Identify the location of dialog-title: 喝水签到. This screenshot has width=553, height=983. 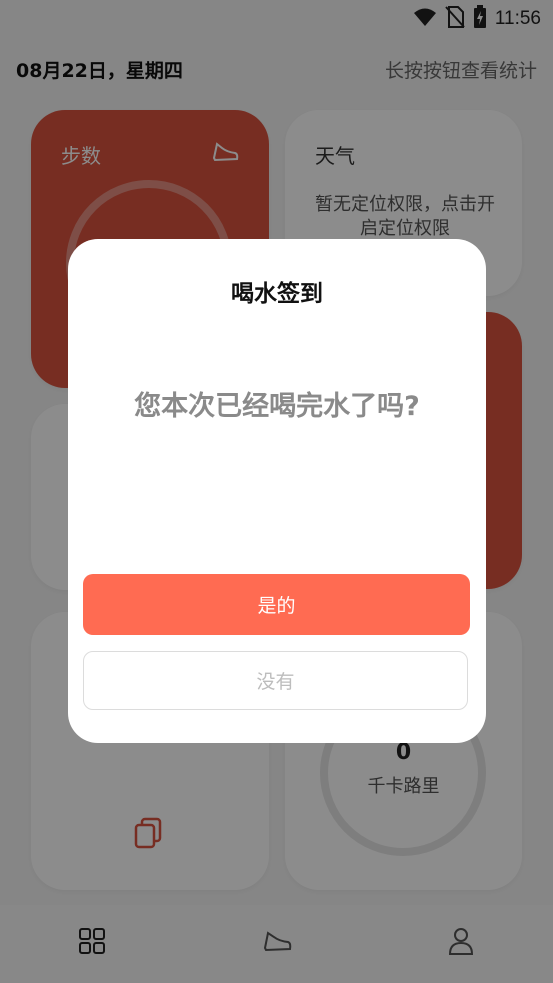
(277, 294).